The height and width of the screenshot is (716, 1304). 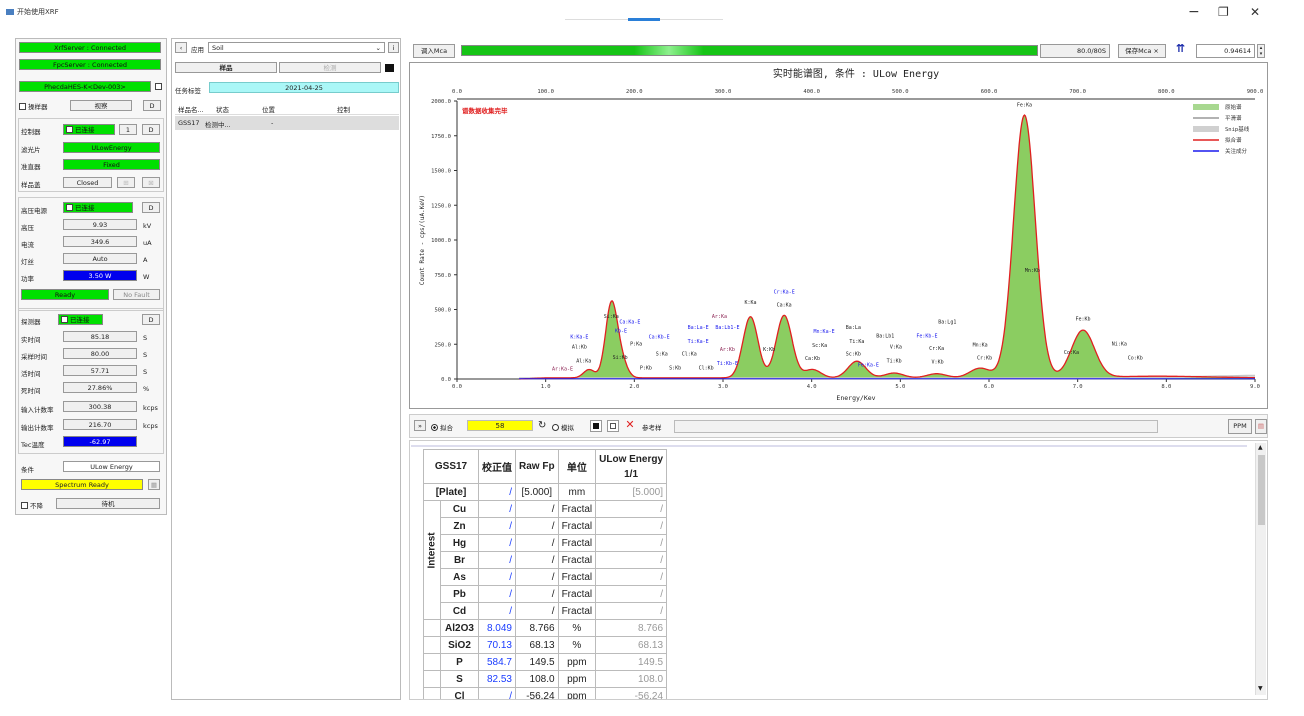 What do you see at coordinates (546, 611) in the screenshot?
I see `table-row: Cd / / Fractal /` at bounding box center [546, 611].